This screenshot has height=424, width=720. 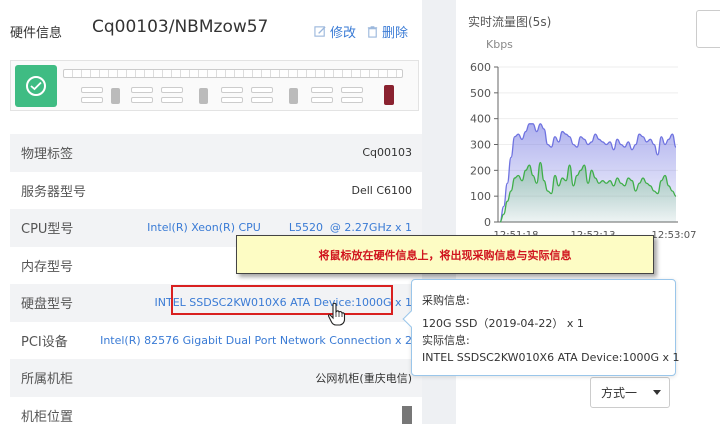 What do you see at coordinates (216, 378) in the screenshot?
I see `table-row: 所属机柜 公网机柜(重庆电信)` at bounding box center [216, 378].